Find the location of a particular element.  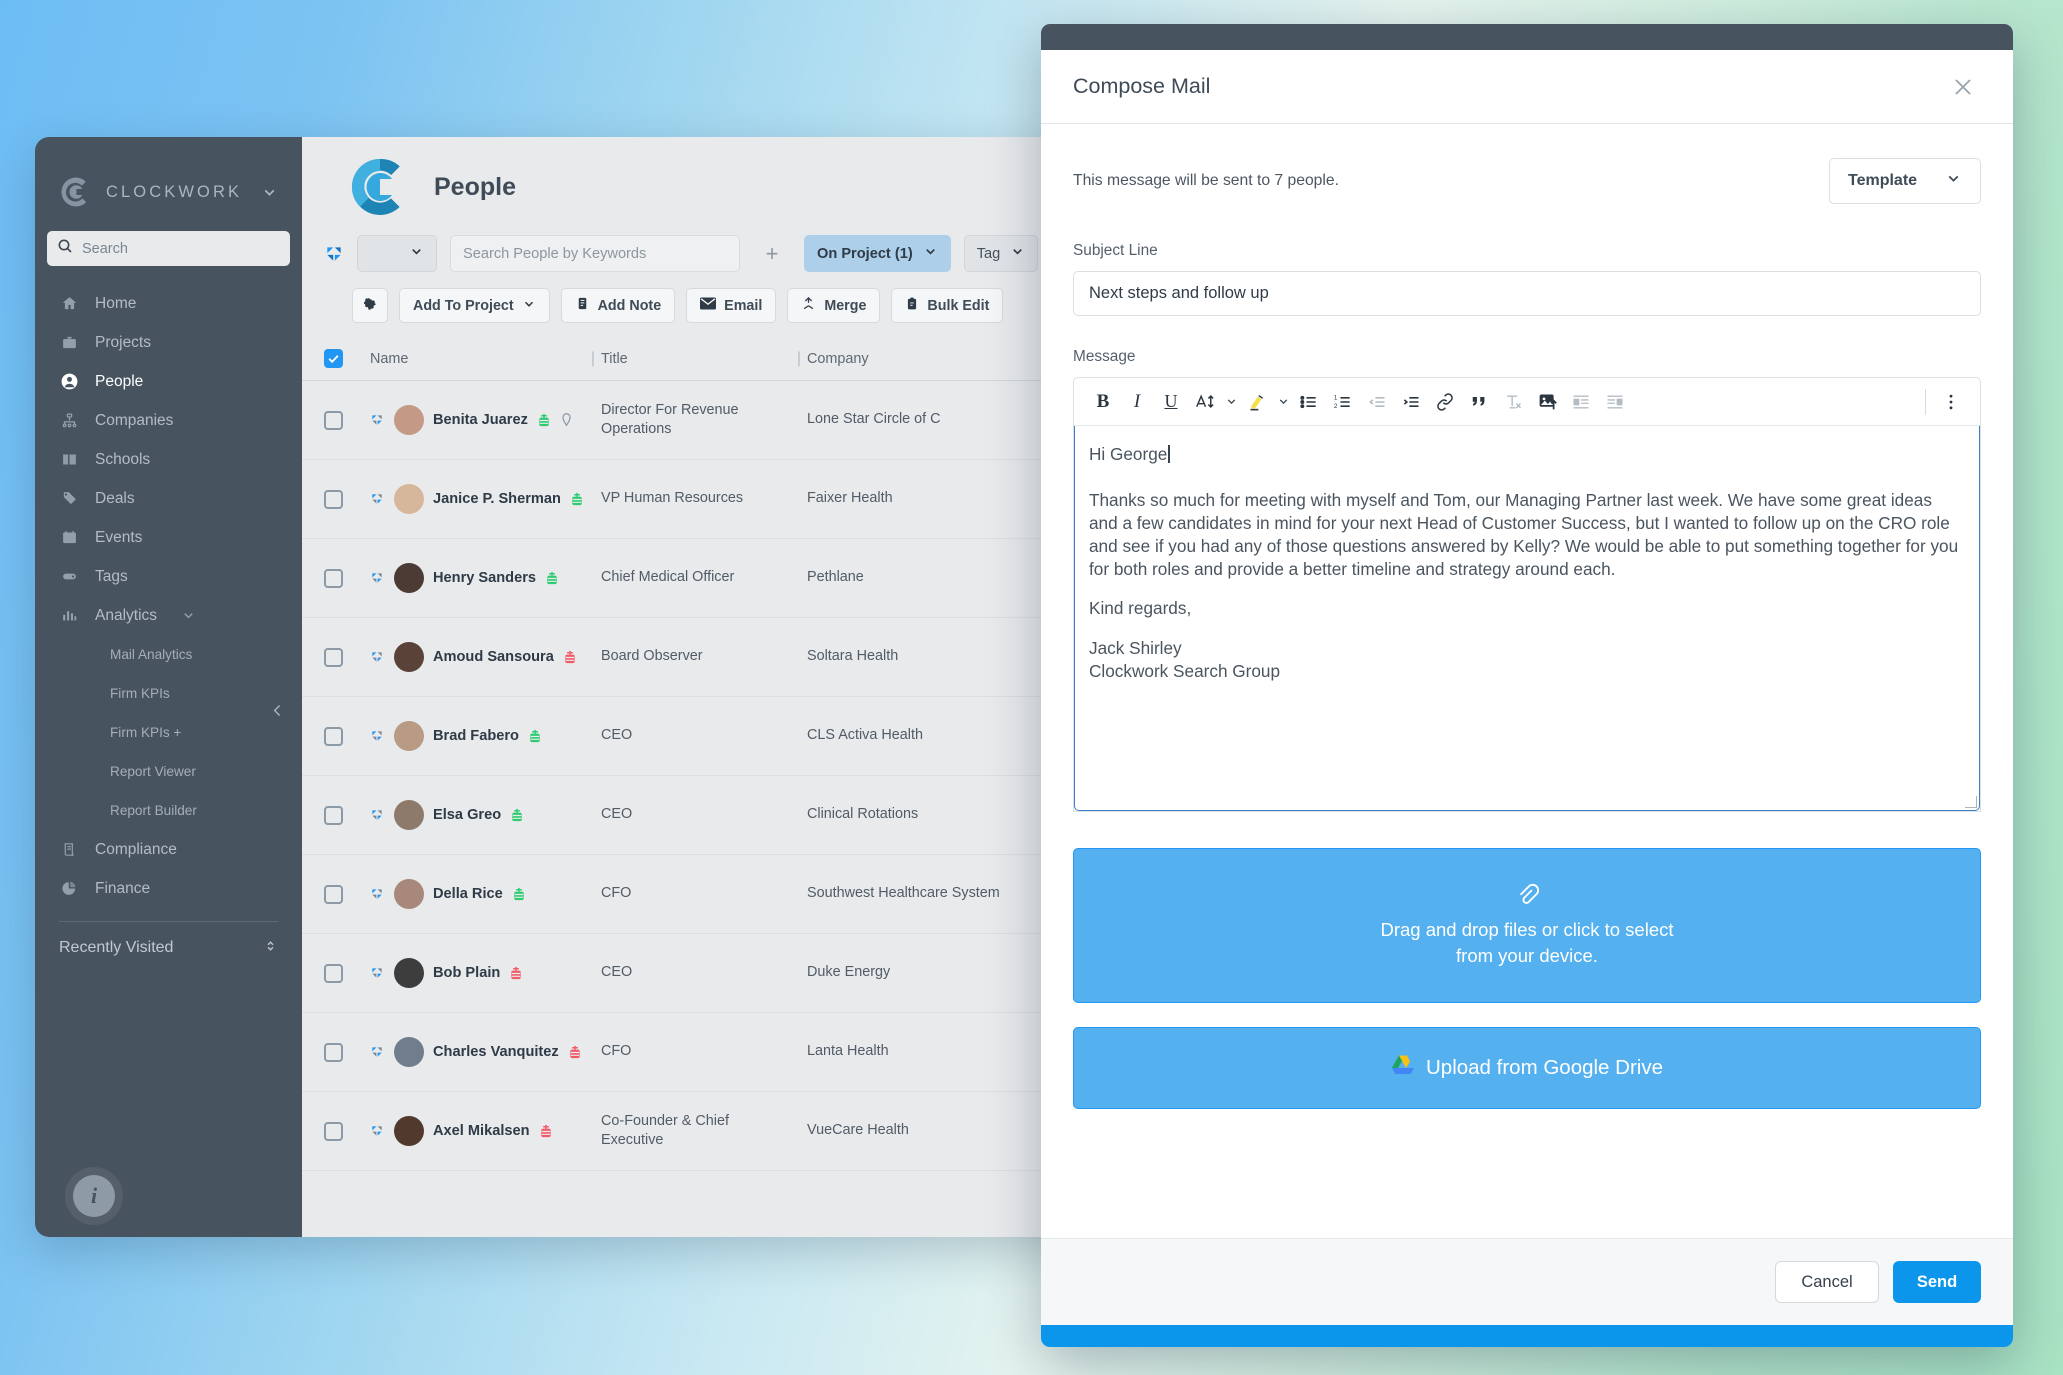

sidebar-item-finance: Finance is located at coordinates (168, 888).